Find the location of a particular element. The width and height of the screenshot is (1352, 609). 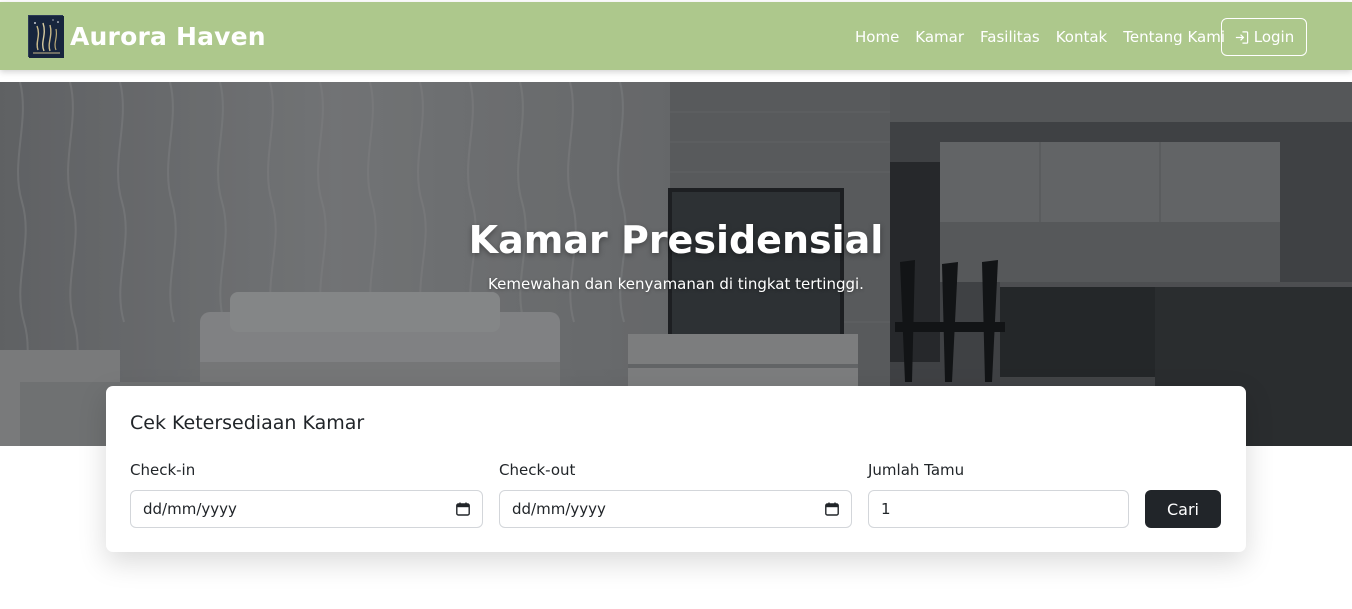

nav-link-kamar: Kamar is located at coordinates (939, 37).